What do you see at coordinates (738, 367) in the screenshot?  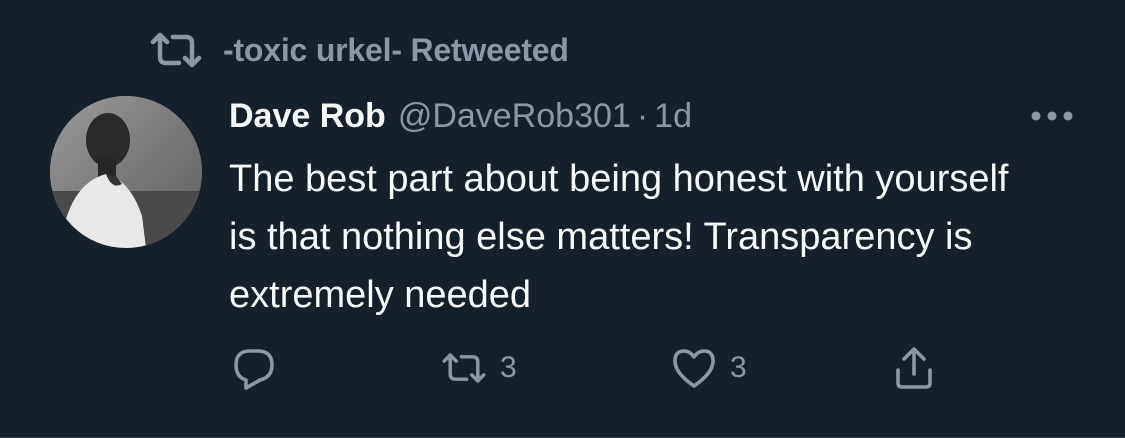 I see `like-count: 3` at bounding box center [738, 367].